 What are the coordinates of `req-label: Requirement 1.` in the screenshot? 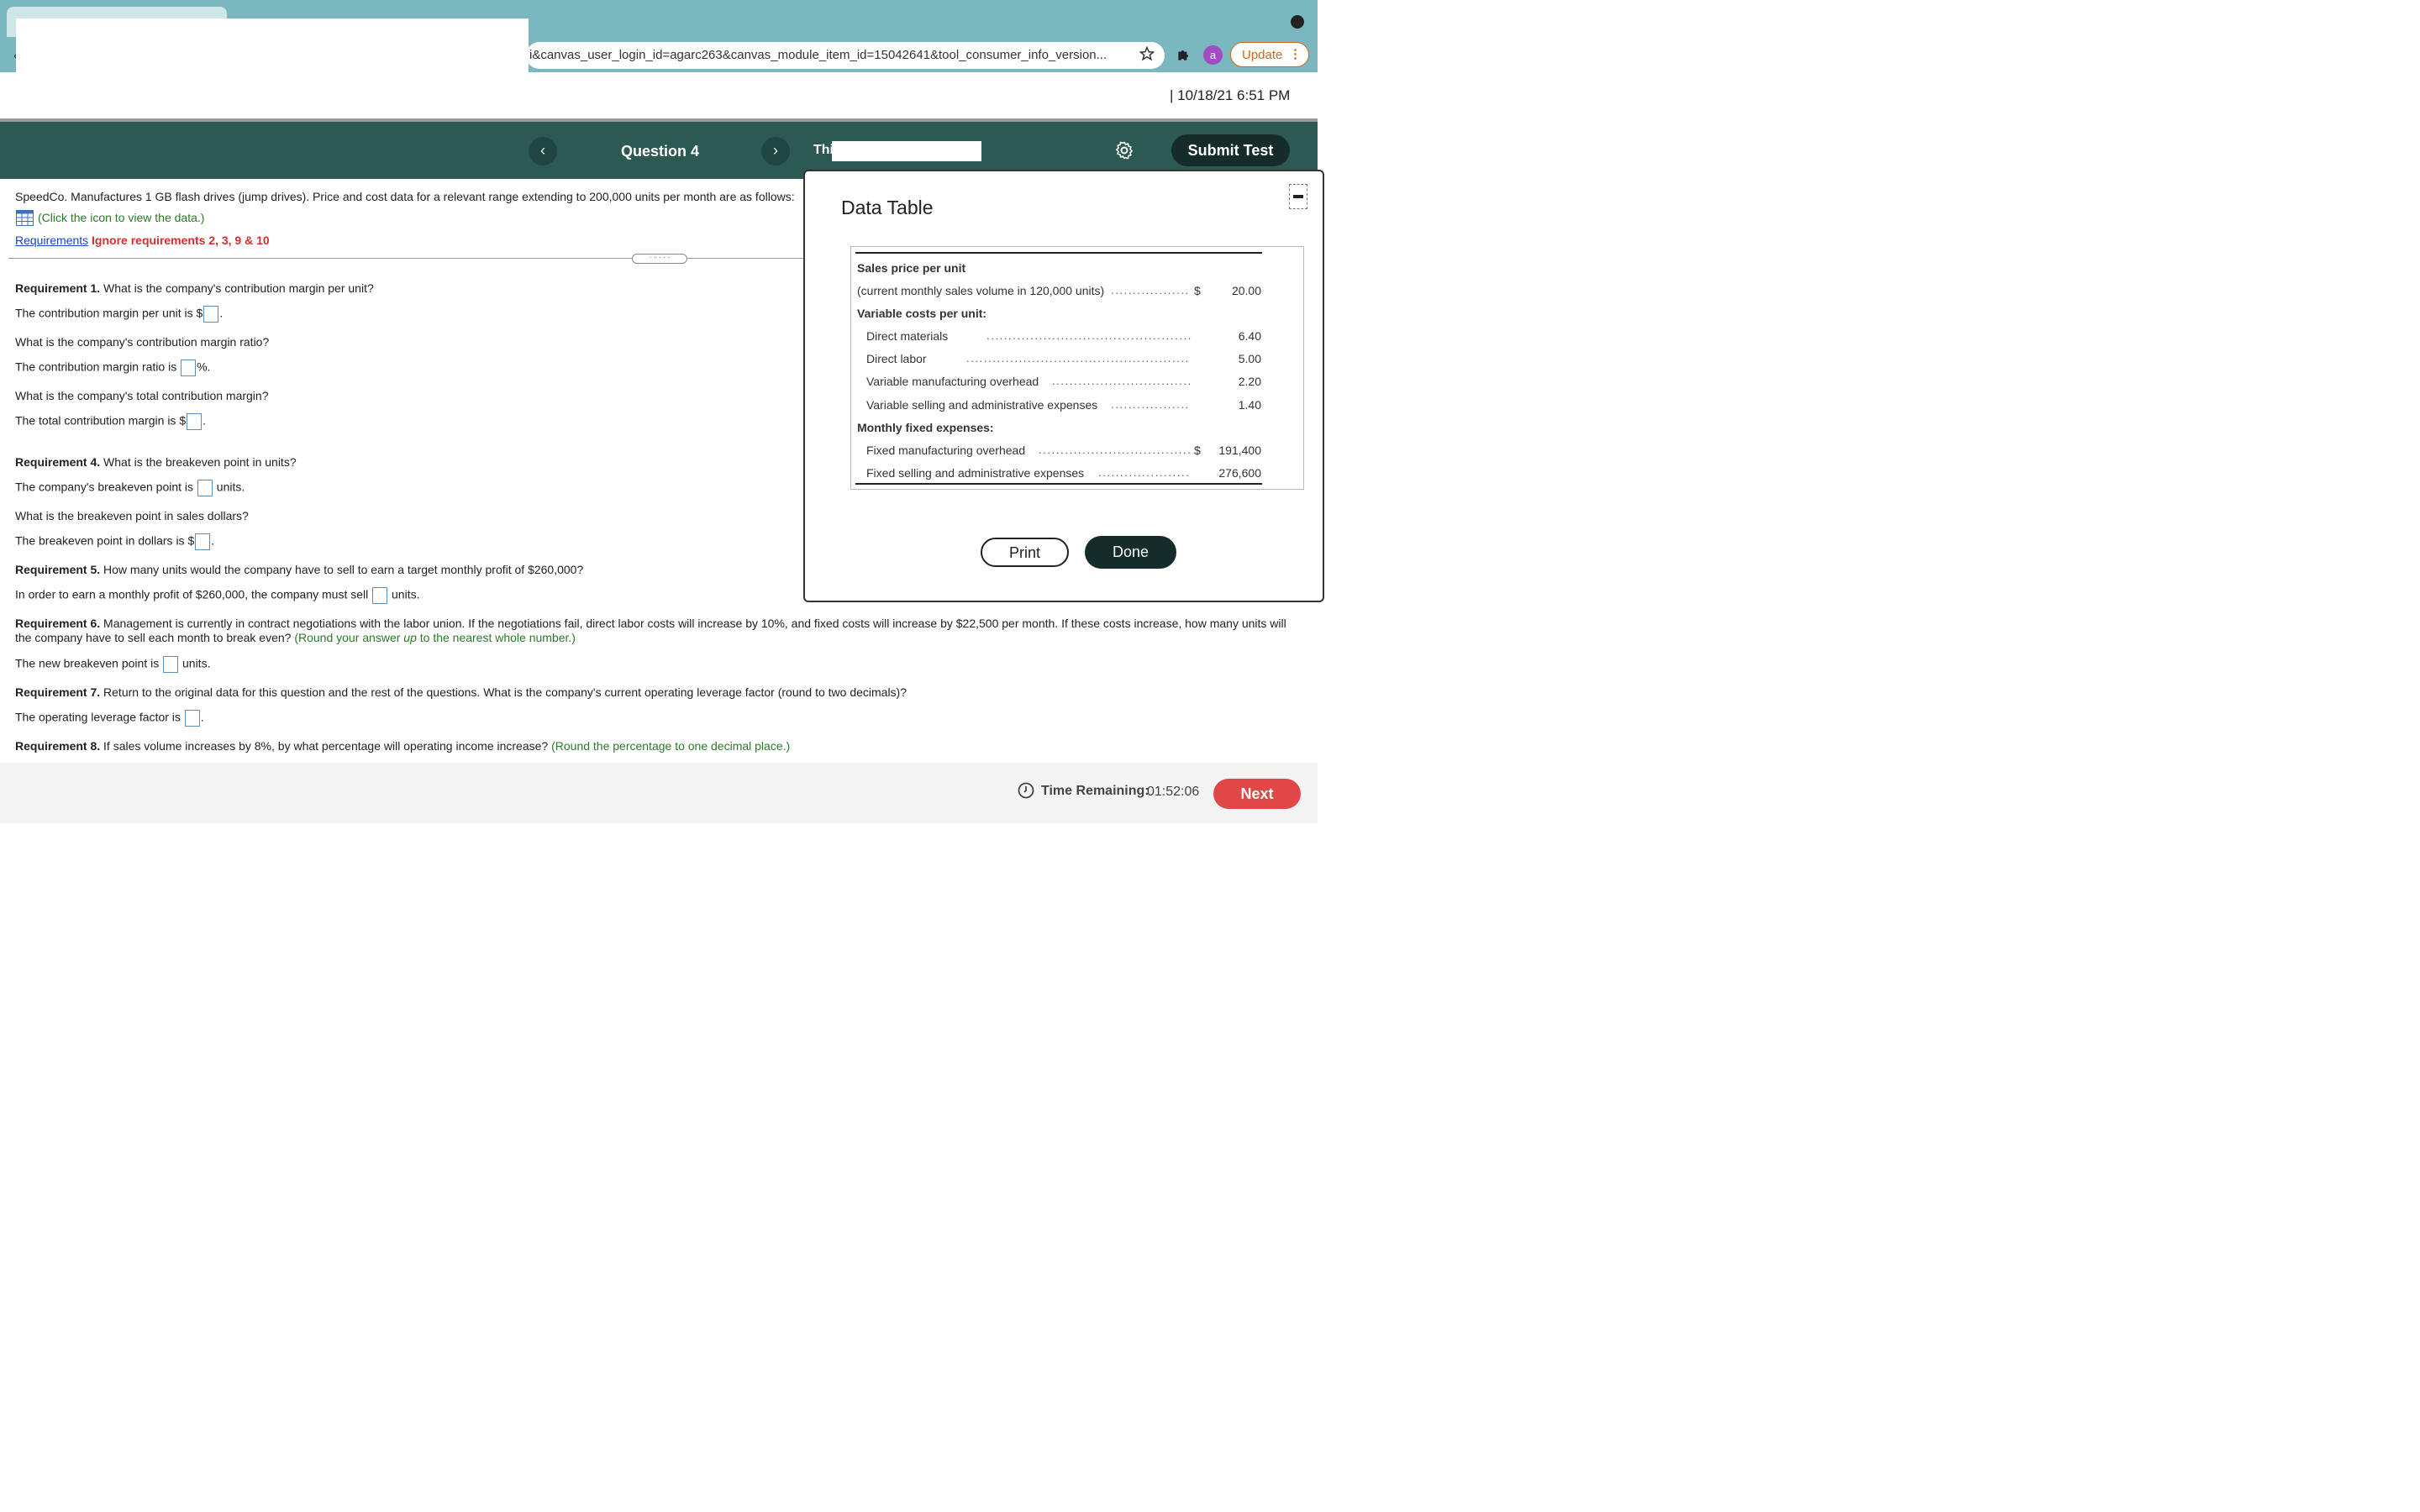 It's located at (58, 288).